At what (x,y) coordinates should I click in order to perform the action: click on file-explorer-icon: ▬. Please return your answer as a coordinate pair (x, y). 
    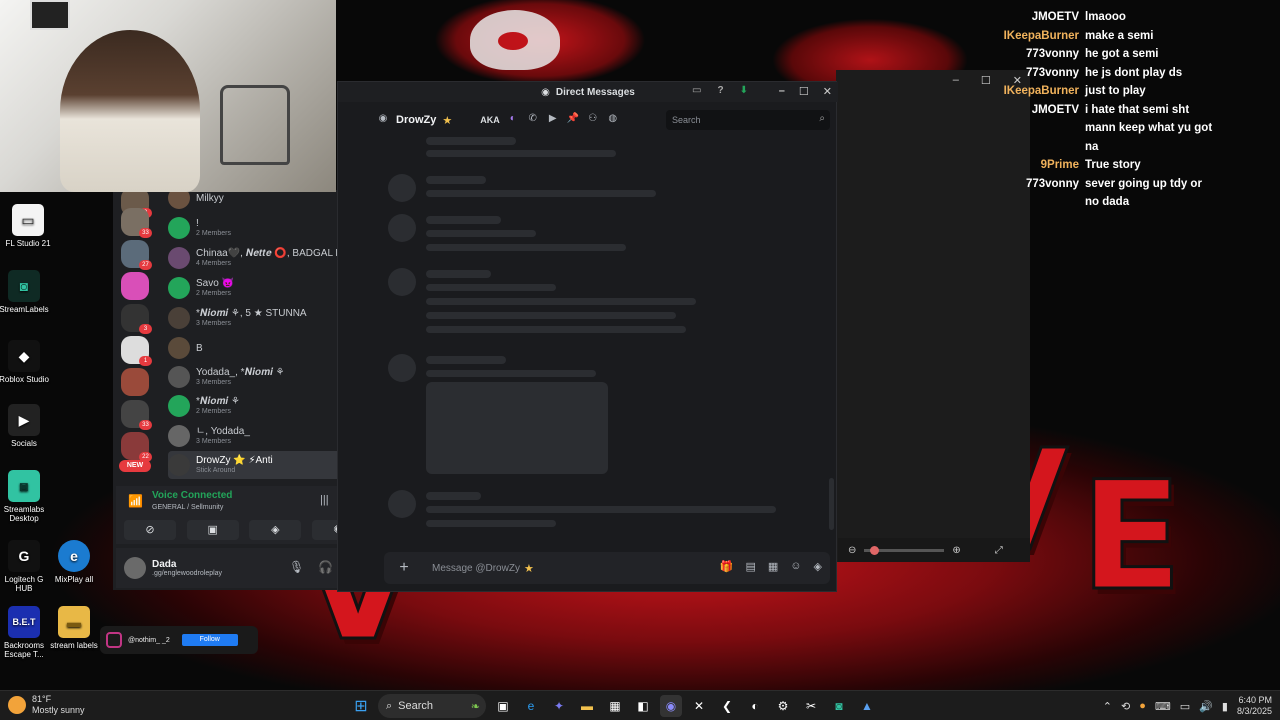
    Looking at the image, I should click on (587, 706).